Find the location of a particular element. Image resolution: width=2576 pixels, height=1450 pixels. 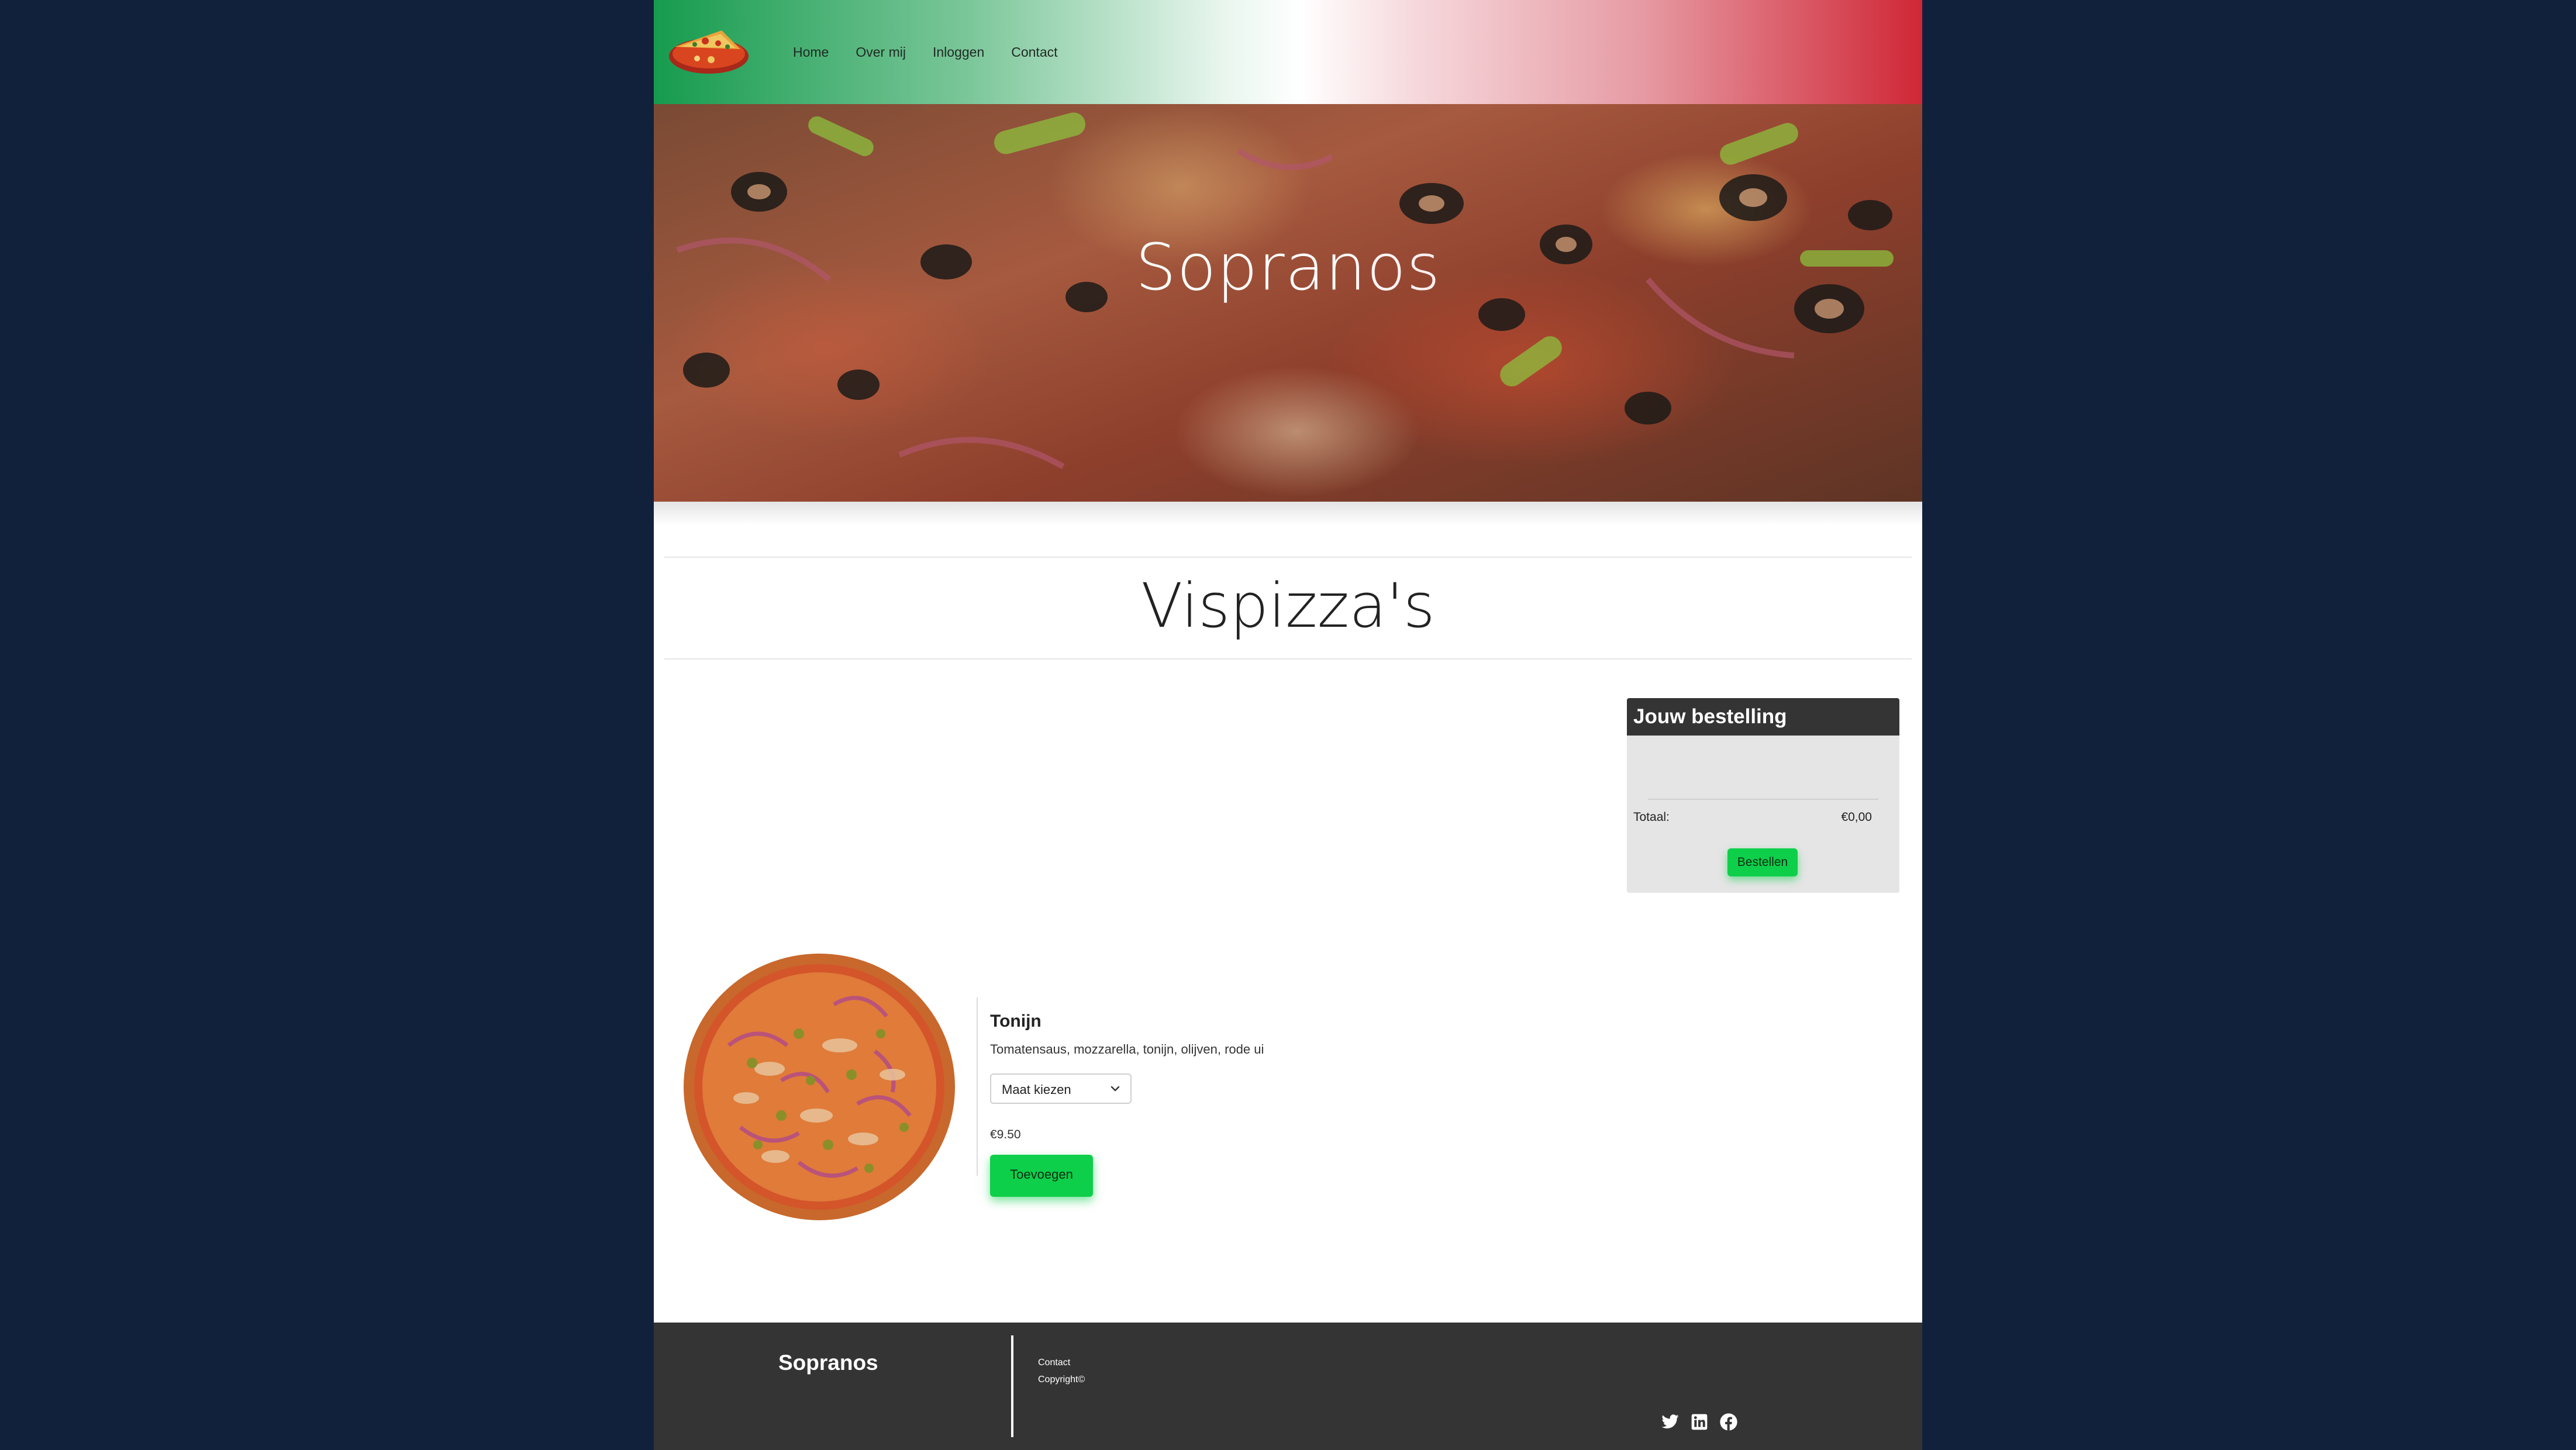

size-select-value: Maat kiezen is located at coordinates (1036, 1090).